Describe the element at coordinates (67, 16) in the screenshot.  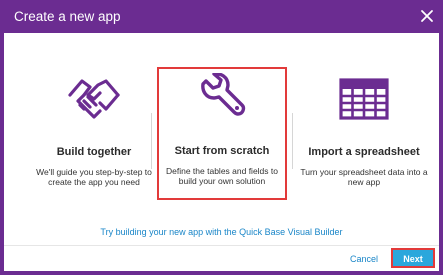
I see `dialog-title: Create a new app` at that location.